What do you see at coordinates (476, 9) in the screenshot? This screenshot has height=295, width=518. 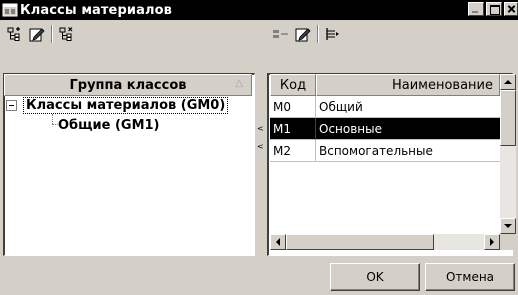 I see `minimize-button` at bounding box center [476, 9].